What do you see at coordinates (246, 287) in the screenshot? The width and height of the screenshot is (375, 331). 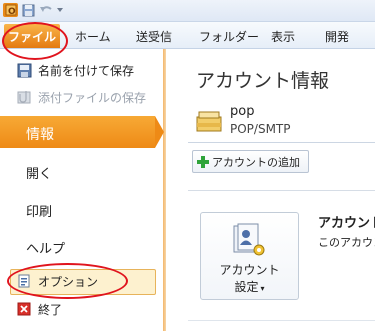 I see `account-settings-label-text: 設定` at bounding box center [246, 287].